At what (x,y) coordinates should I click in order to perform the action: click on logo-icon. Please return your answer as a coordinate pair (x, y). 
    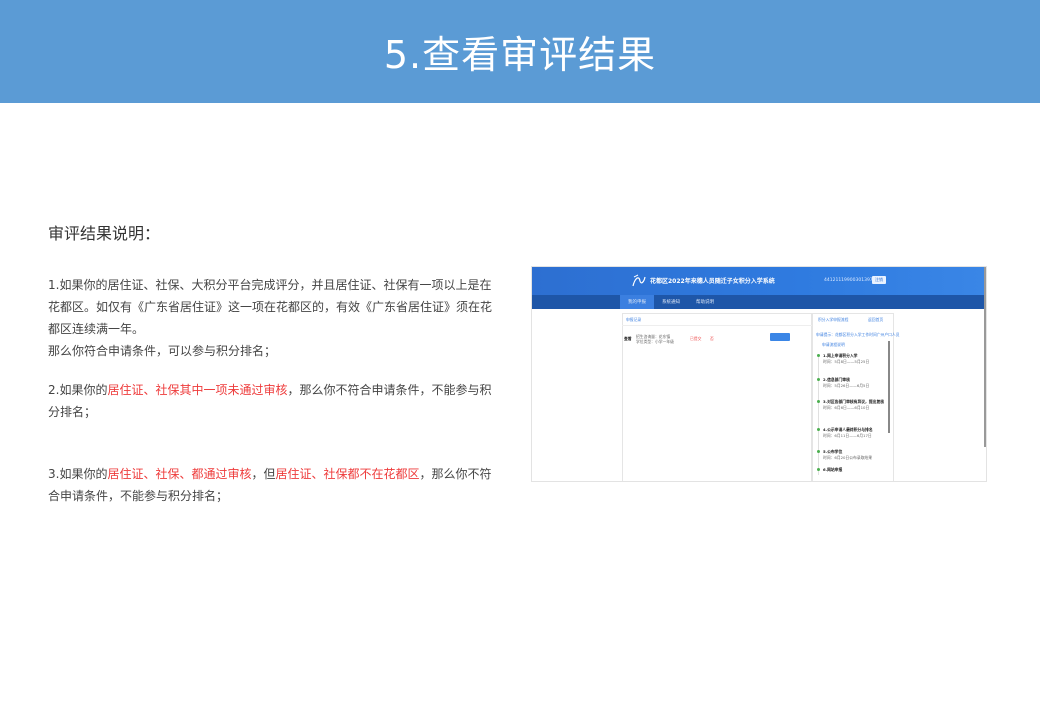
    Looking at the image, I should click on (639, 280).